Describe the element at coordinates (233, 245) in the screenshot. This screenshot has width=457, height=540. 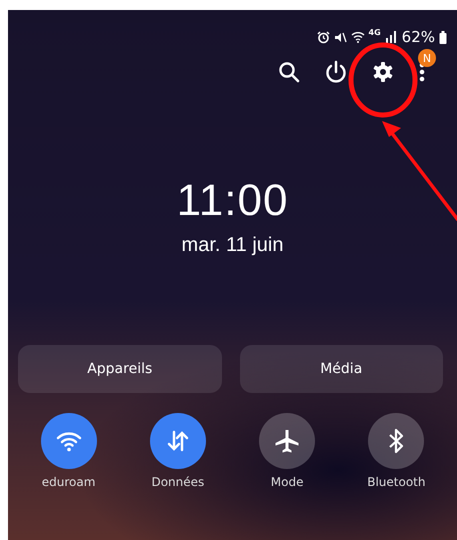
I see `clock-date: mar. 11 juin` at that location.